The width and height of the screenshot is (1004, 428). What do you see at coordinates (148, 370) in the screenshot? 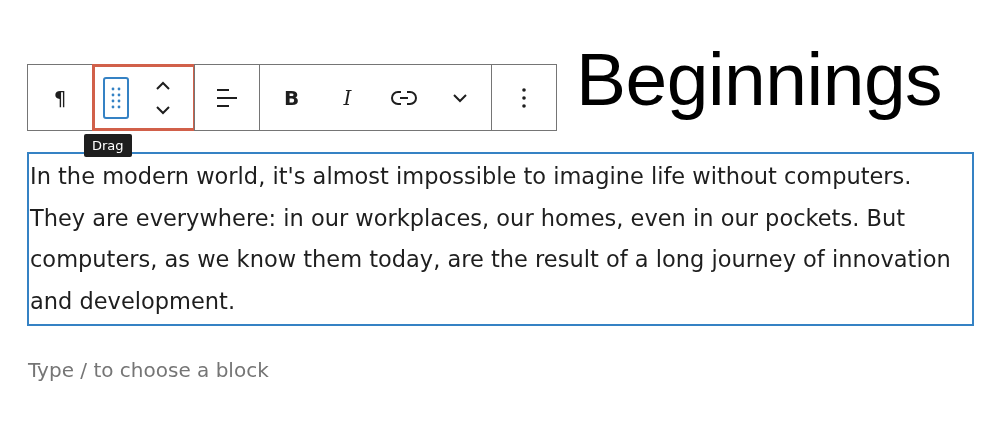
I see `block-placeholder: Type / to choose a block` at bounding box center [148, 370].